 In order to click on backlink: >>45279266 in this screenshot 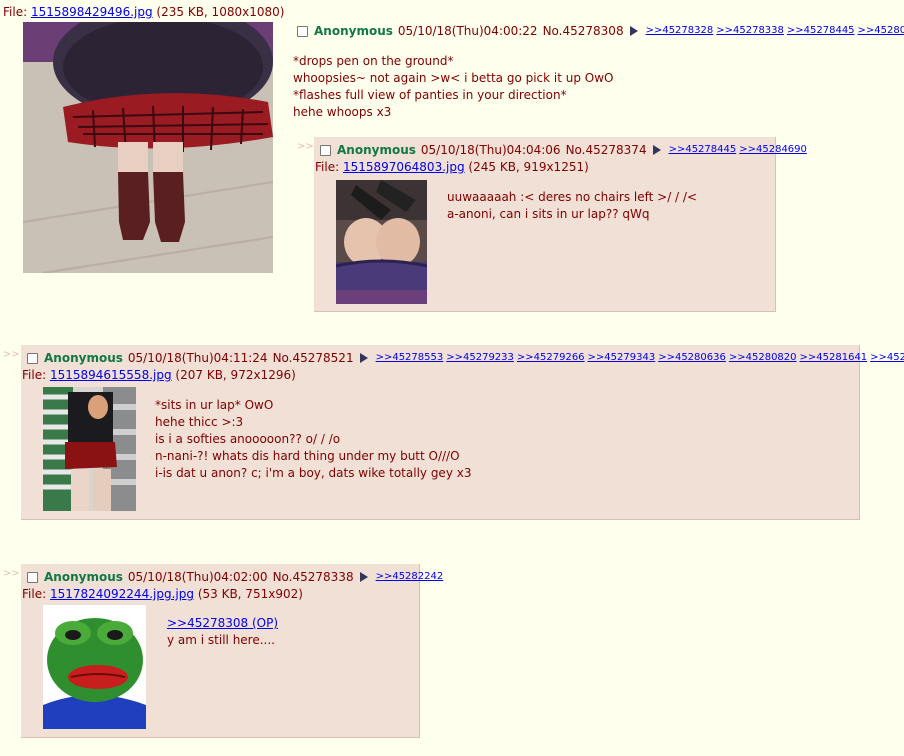, I will do `click(551, 358)`.